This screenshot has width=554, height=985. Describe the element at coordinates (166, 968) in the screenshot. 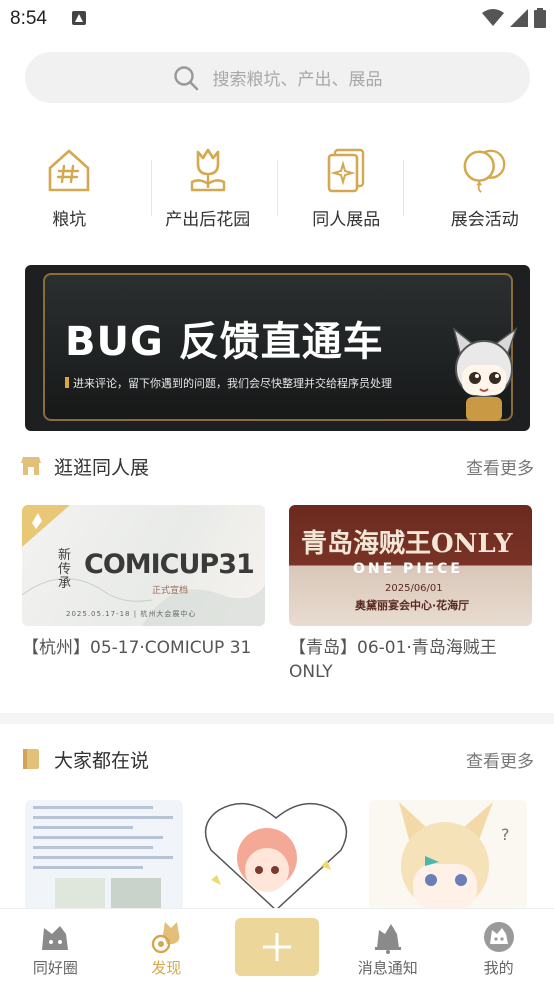

I see `nav-label: 发现` at that location.